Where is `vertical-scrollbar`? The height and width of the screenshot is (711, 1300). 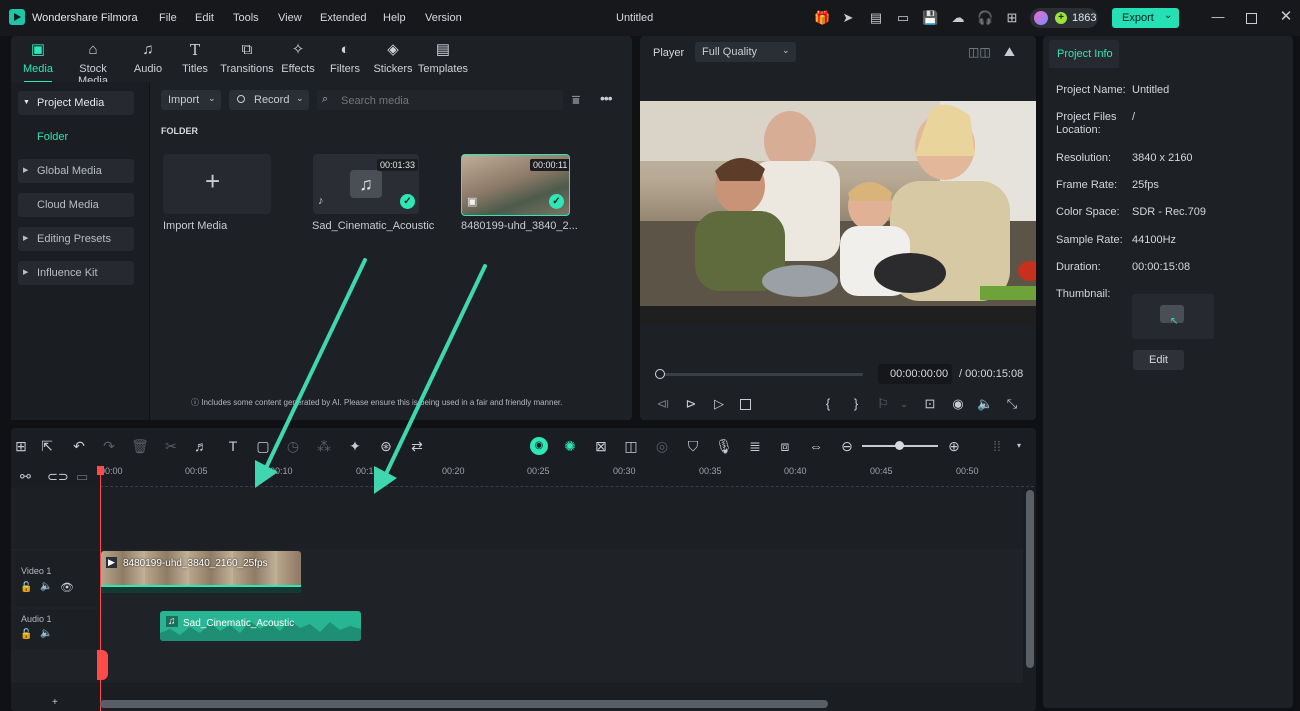 vertical-scrollbar is located at coordinates (1030, 579).